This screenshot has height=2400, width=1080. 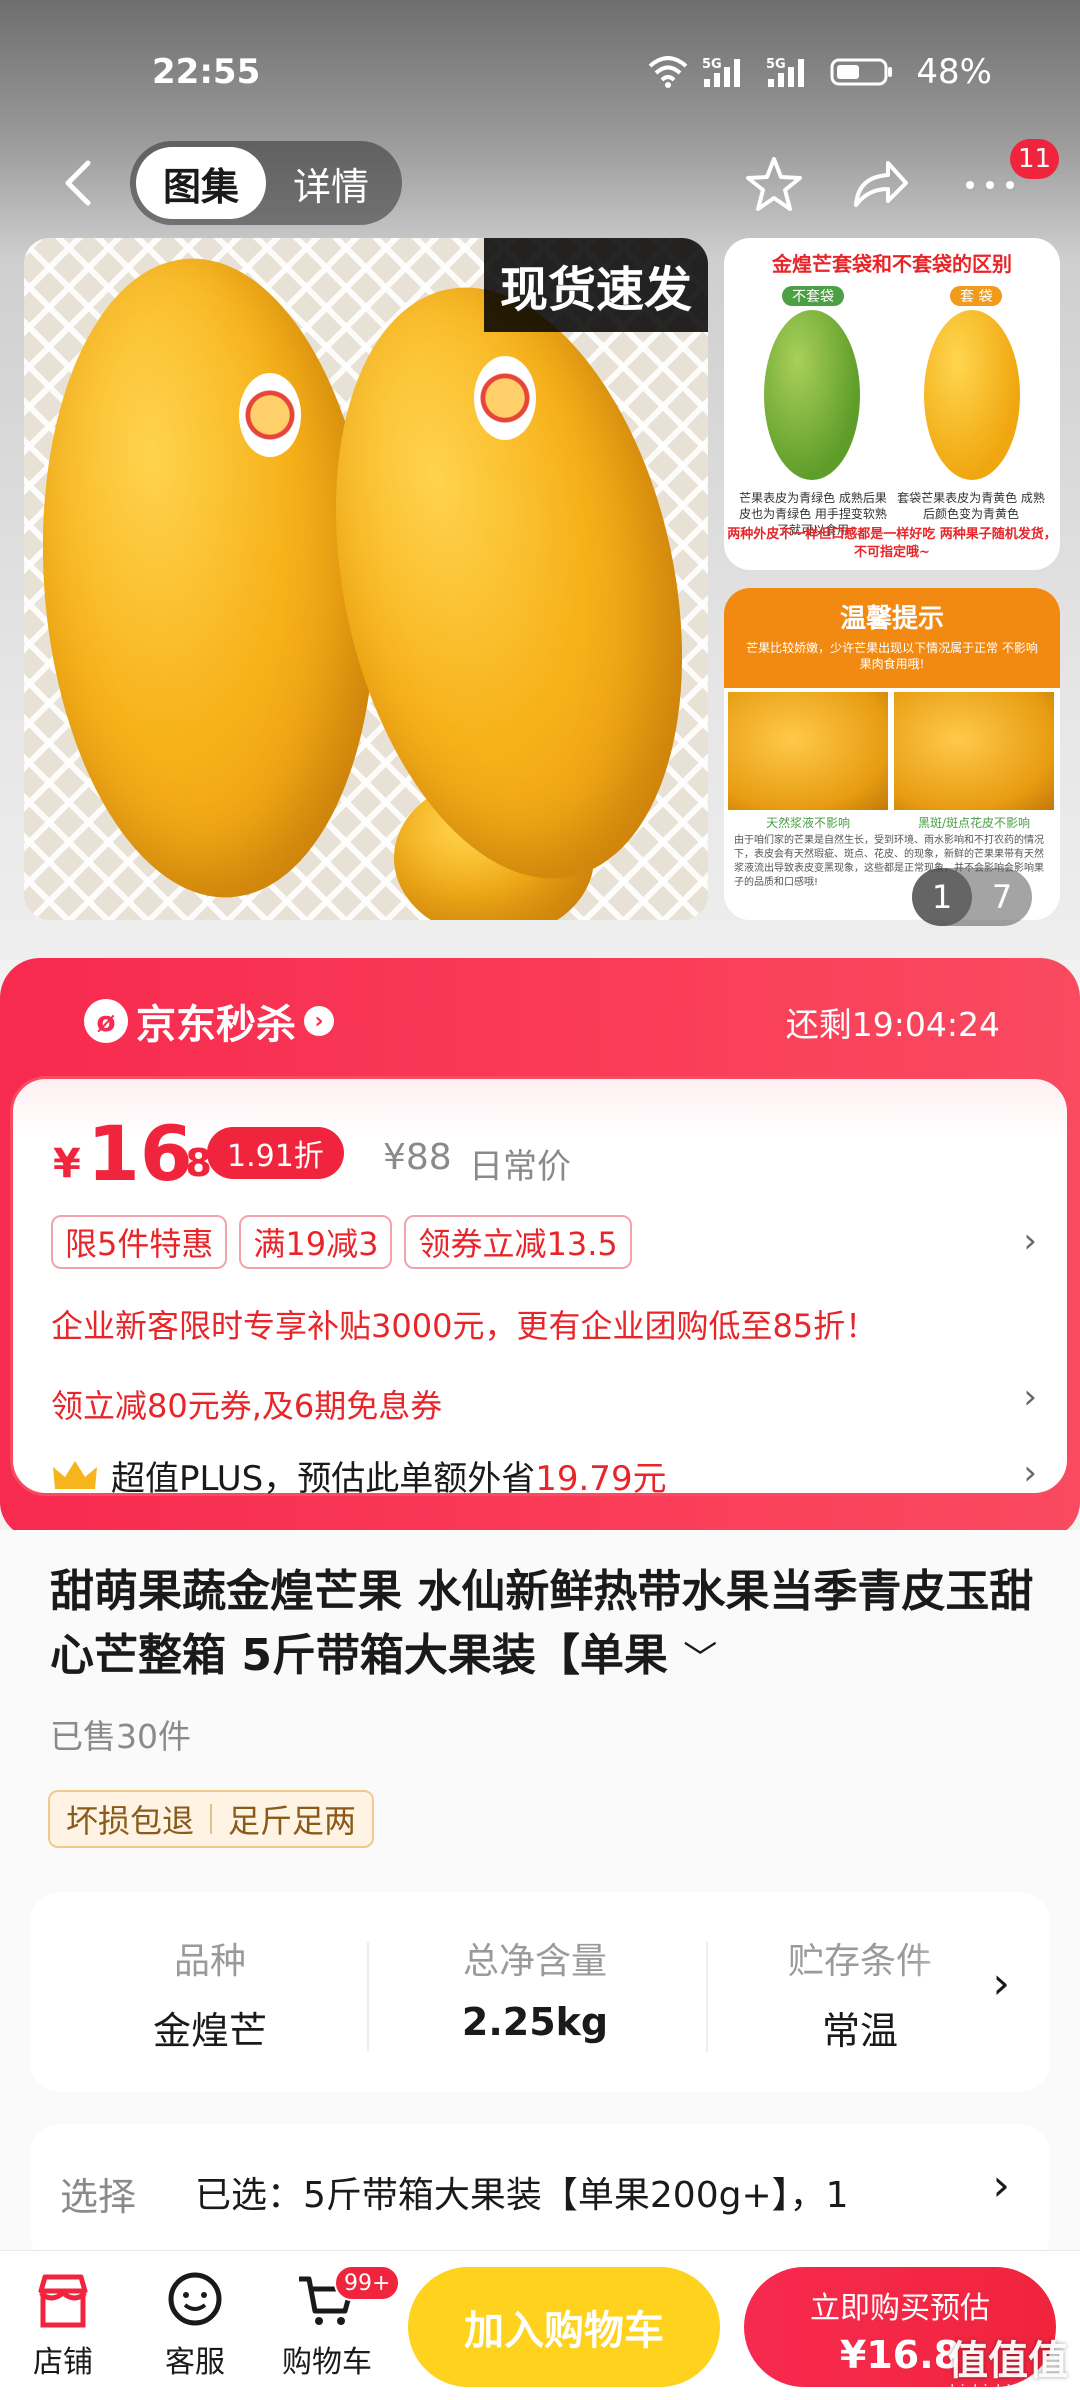 I want to click on plus-save-amount: 19.79元, so click(x=601, y=1479).